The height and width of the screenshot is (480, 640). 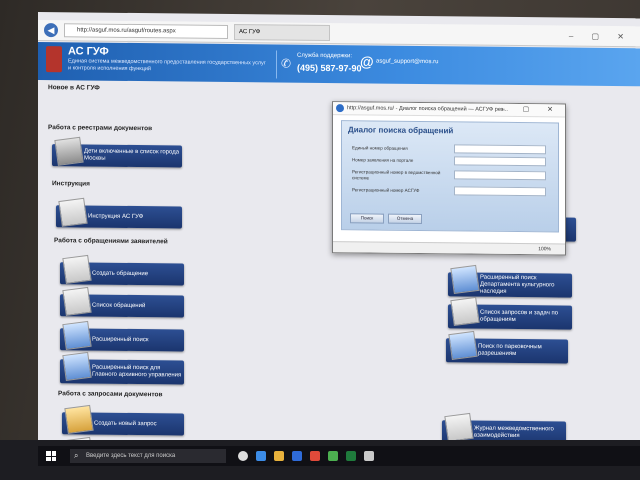 I want to click on tasks-icon, so click(x=465, y=311).